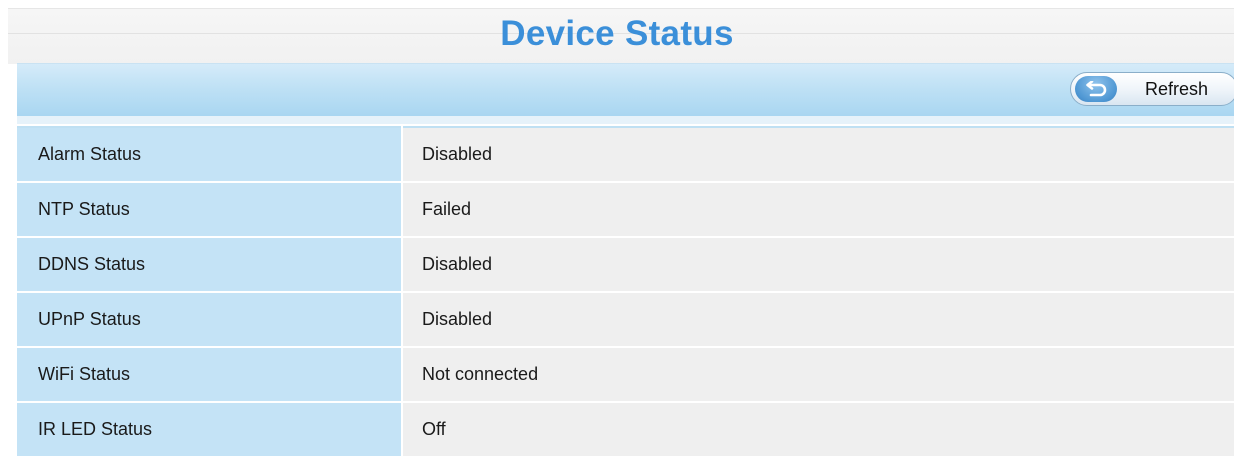 The height and width of the screenshot is (462, 1234). I want to click on page-title: Device Status, so click(617, 33).